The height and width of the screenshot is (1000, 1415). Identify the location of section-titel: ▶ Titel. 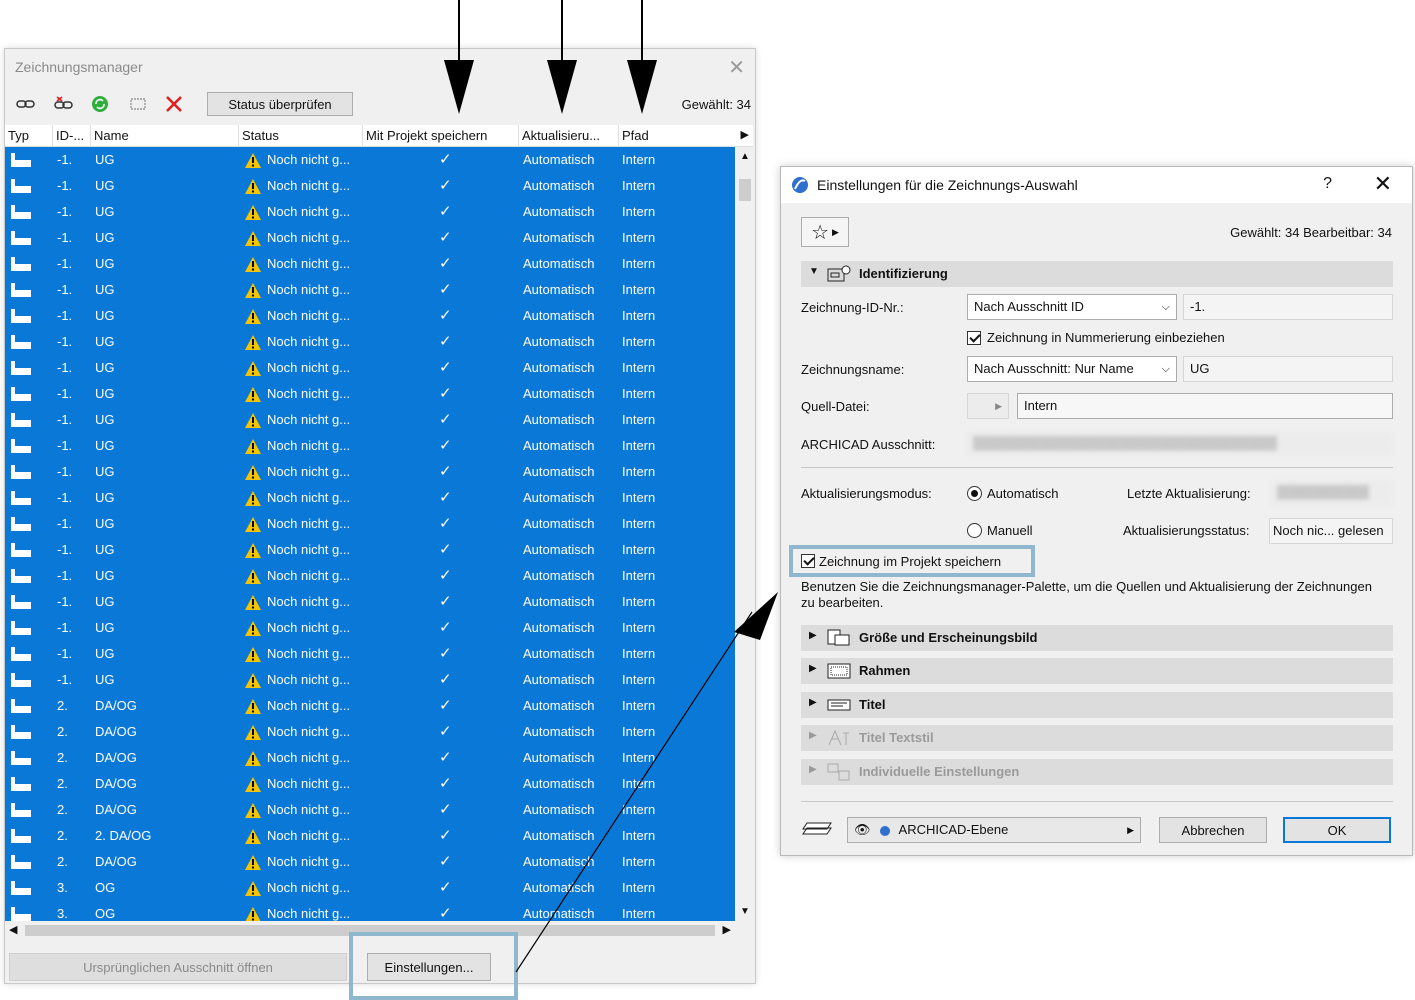
(1097, 705).